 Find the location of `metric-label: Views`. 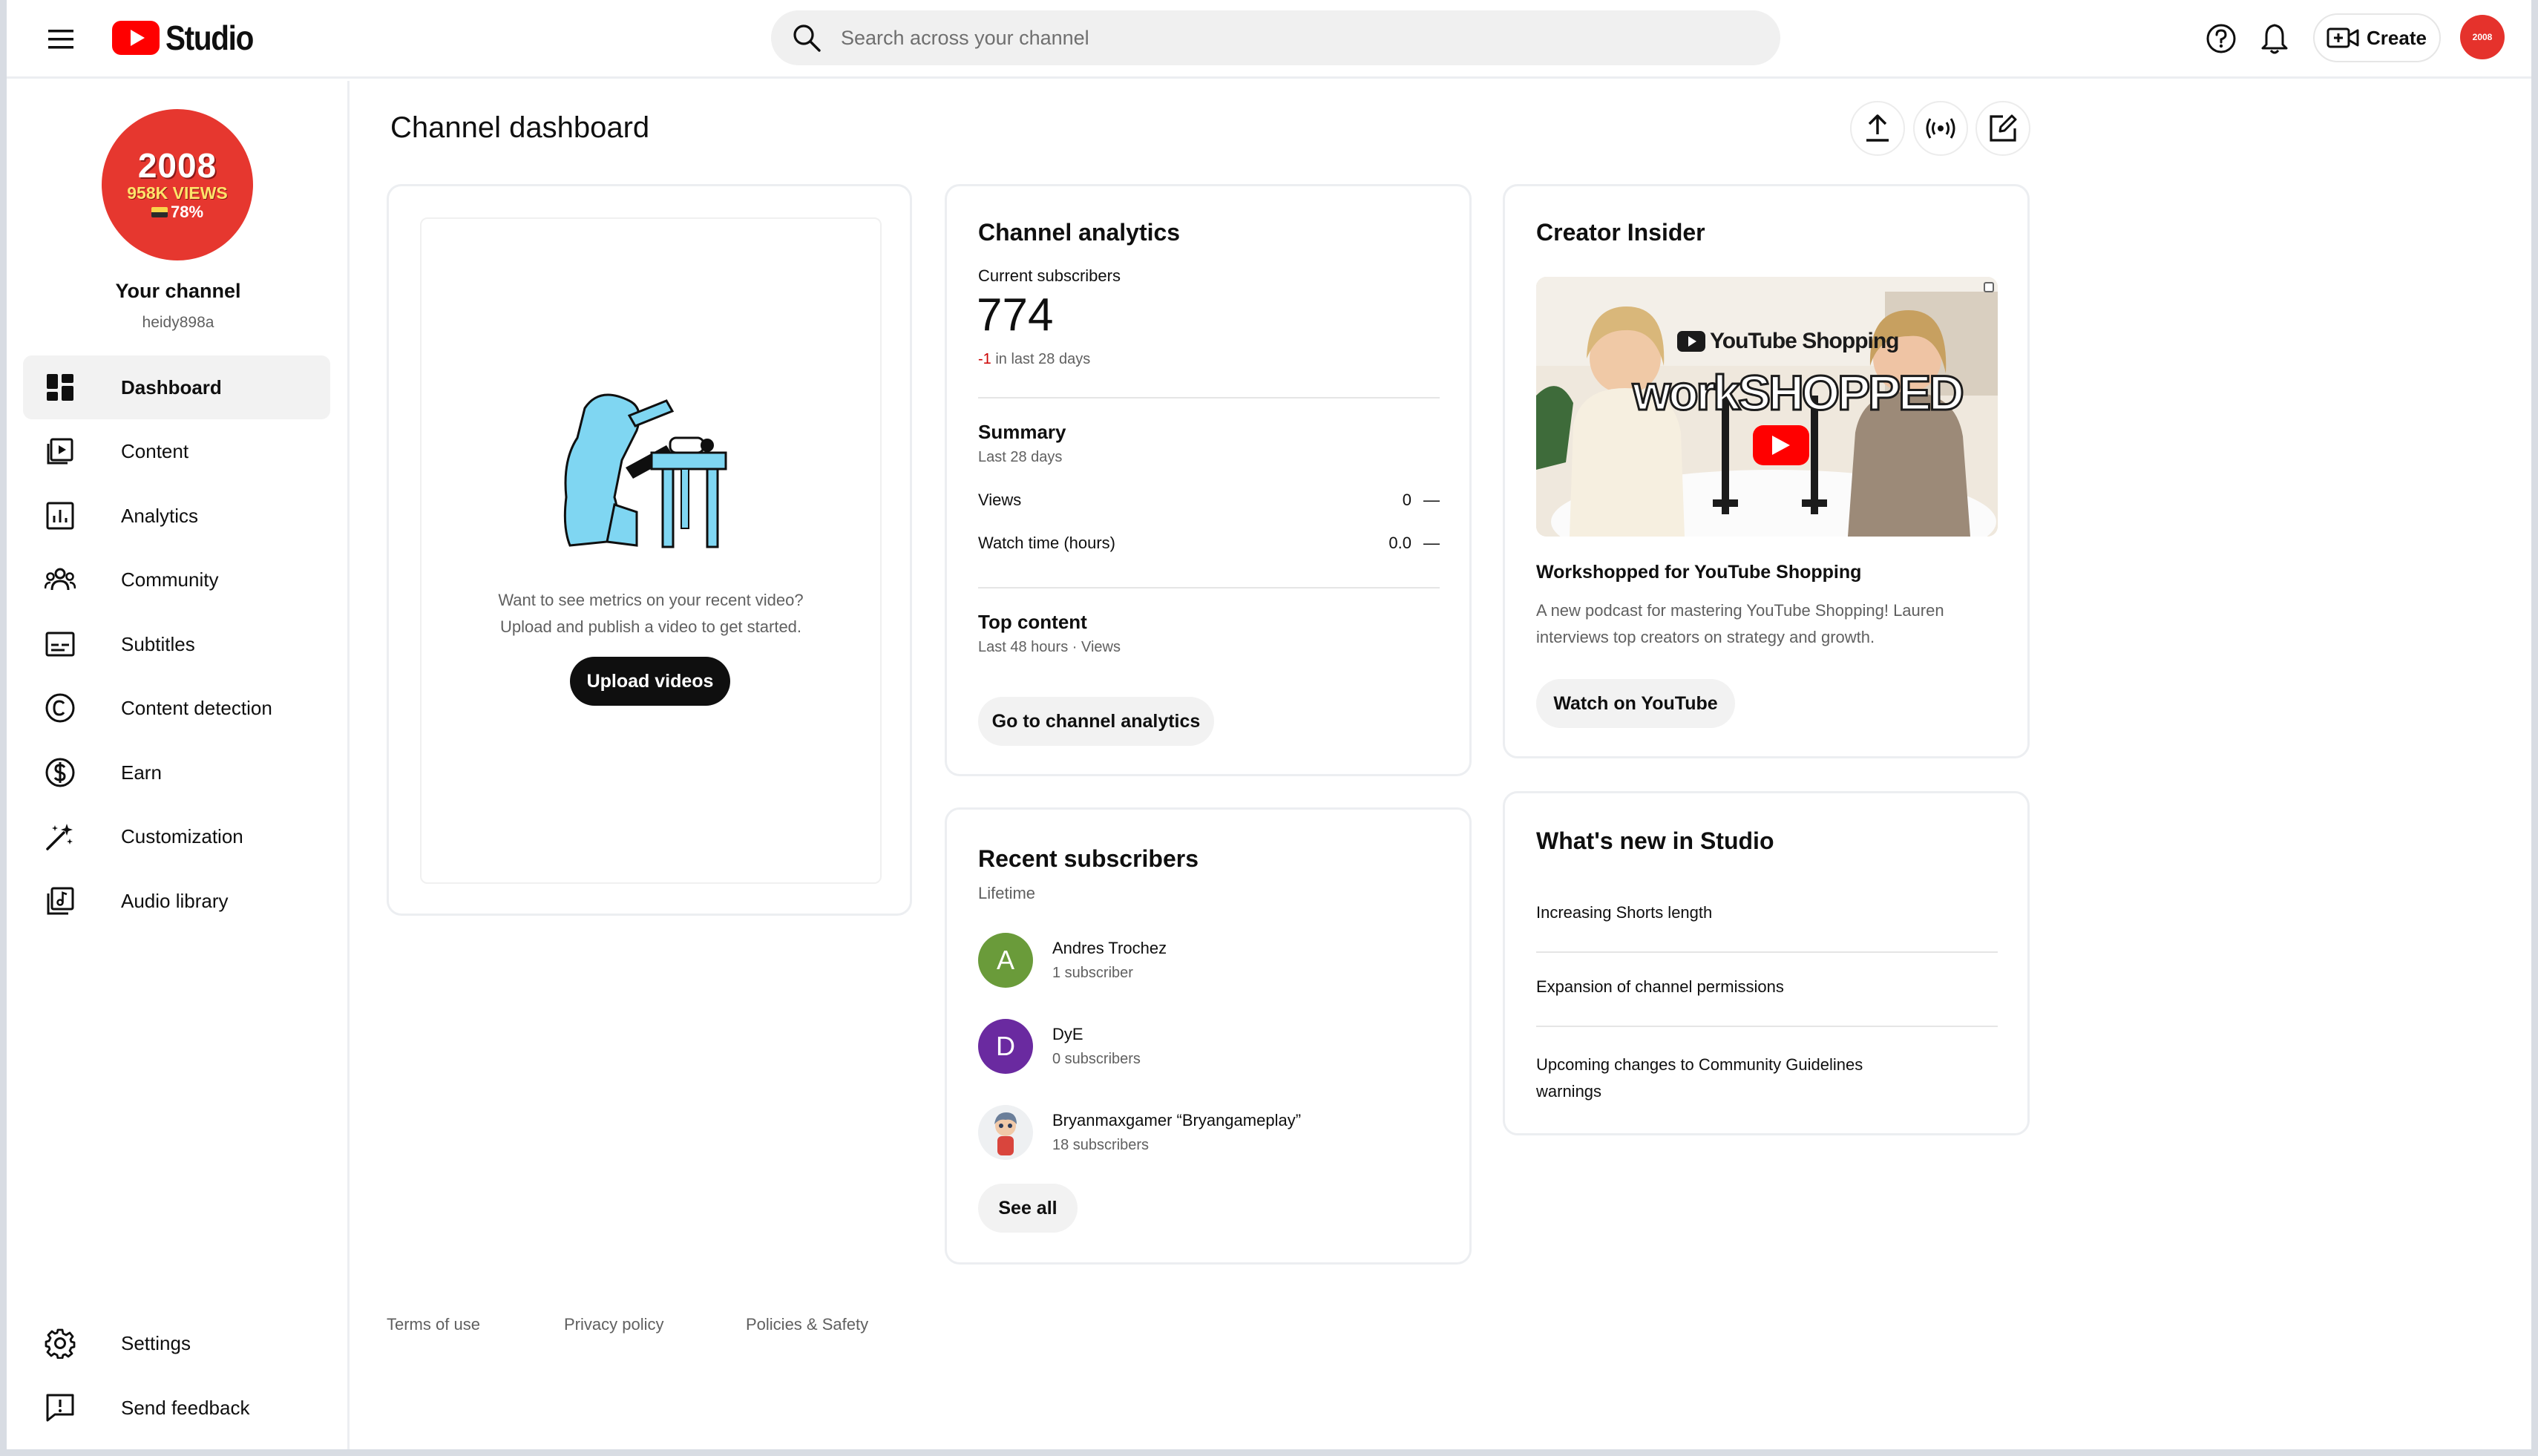

metric-label: Views is located at coordinates (1000, 500).